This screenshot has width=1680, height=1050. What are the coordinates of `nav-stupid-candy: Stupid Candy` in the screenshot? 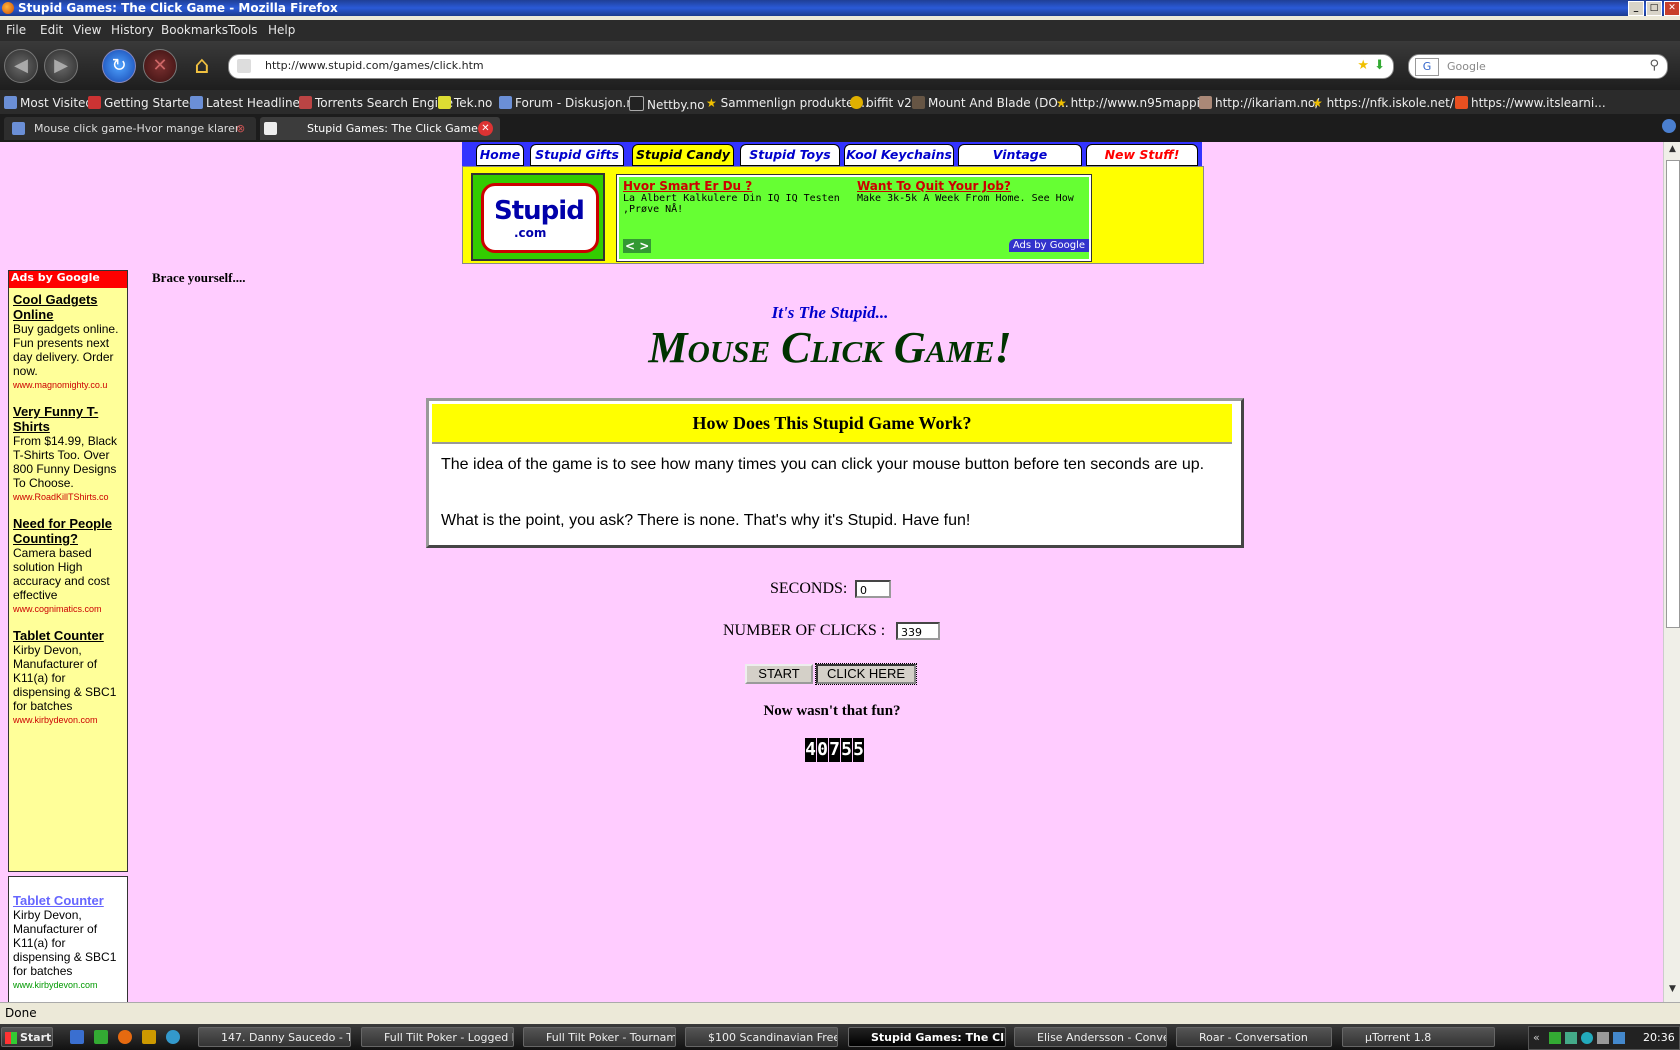 It's located at (683, 155).